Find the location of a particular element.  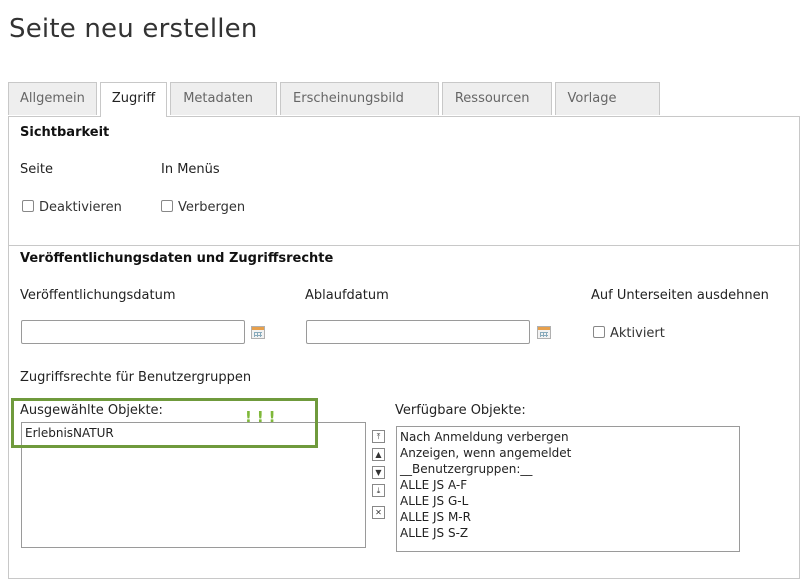

visibility-heading: Sichtbarkeit is located at coordinates (65, 132).